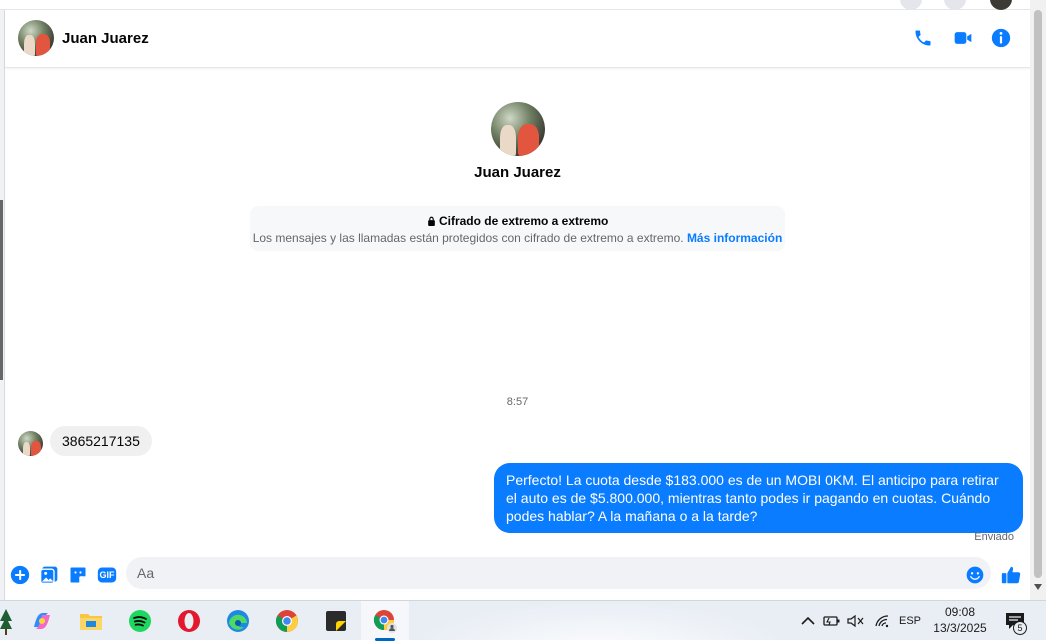 The image size is (1046, 641). What do you see at coordinates (963, 38) in the screenshot?
I see `video-camera-icon` at bounding box center [963, 38].